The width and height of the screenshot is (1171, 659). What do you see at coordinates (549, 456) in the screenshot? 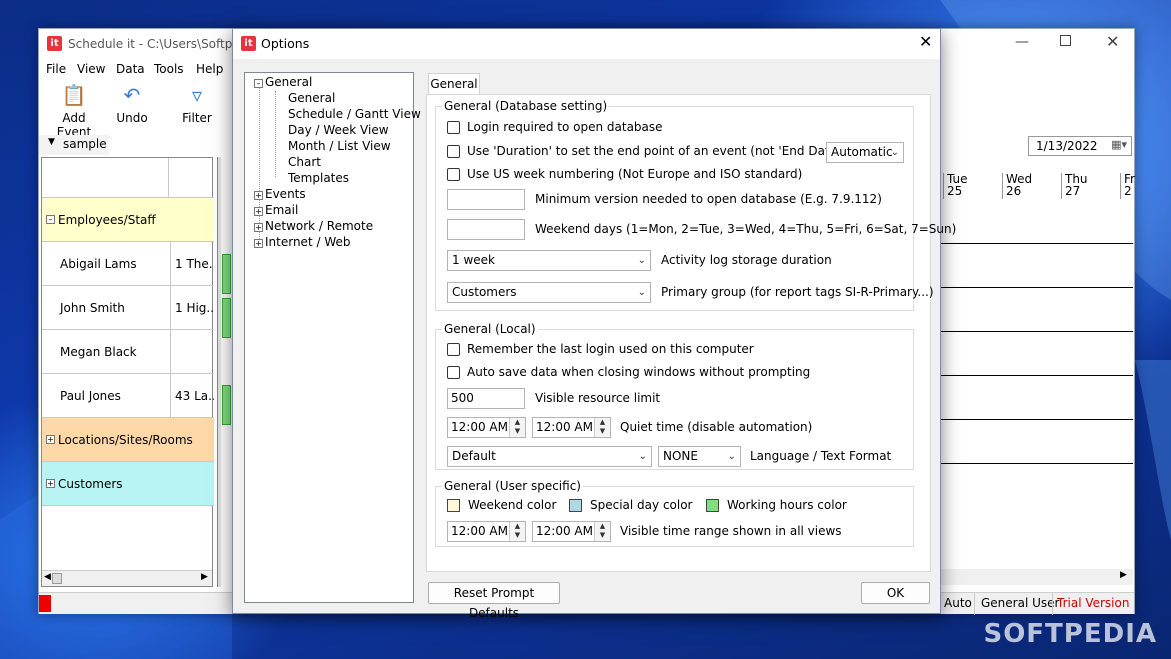
I see `language-select: Default ⌄` at bounding box center [549, 456].